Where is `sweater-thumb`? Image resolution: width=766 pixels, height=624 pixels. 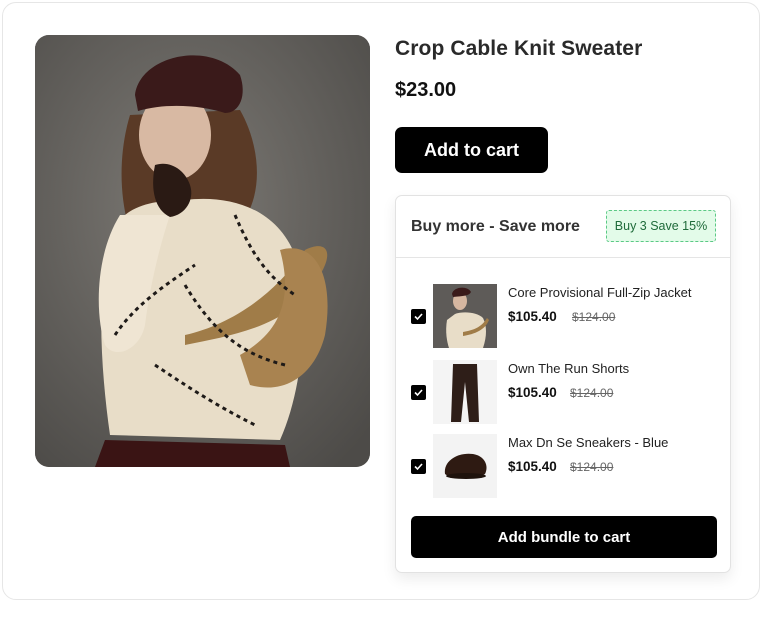
sweater-thumb is located at coordinates (465, 316).